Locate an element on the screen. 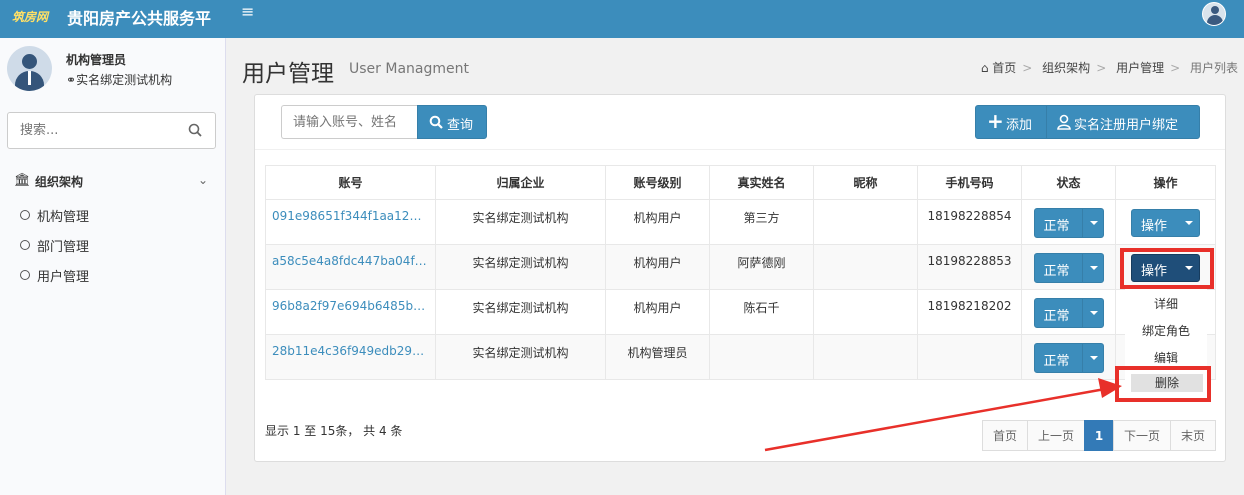  sidebar-search-input is located at coordinates (93, 130).